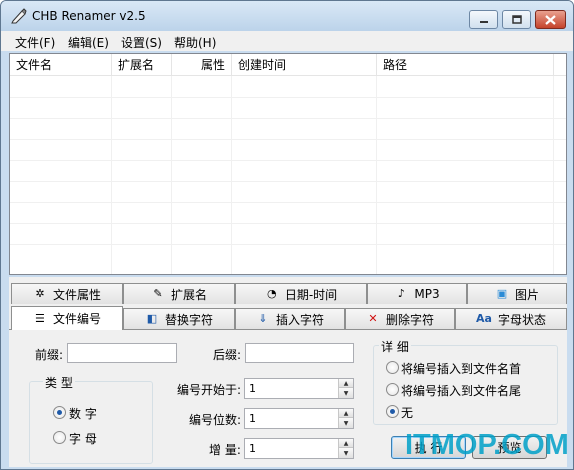 This screenshot has width=574, height=470. Describe the element at coordinates (67, 293) in the screenshot. I see `tab-file-attributes: ✲ 文件属性` at that location.